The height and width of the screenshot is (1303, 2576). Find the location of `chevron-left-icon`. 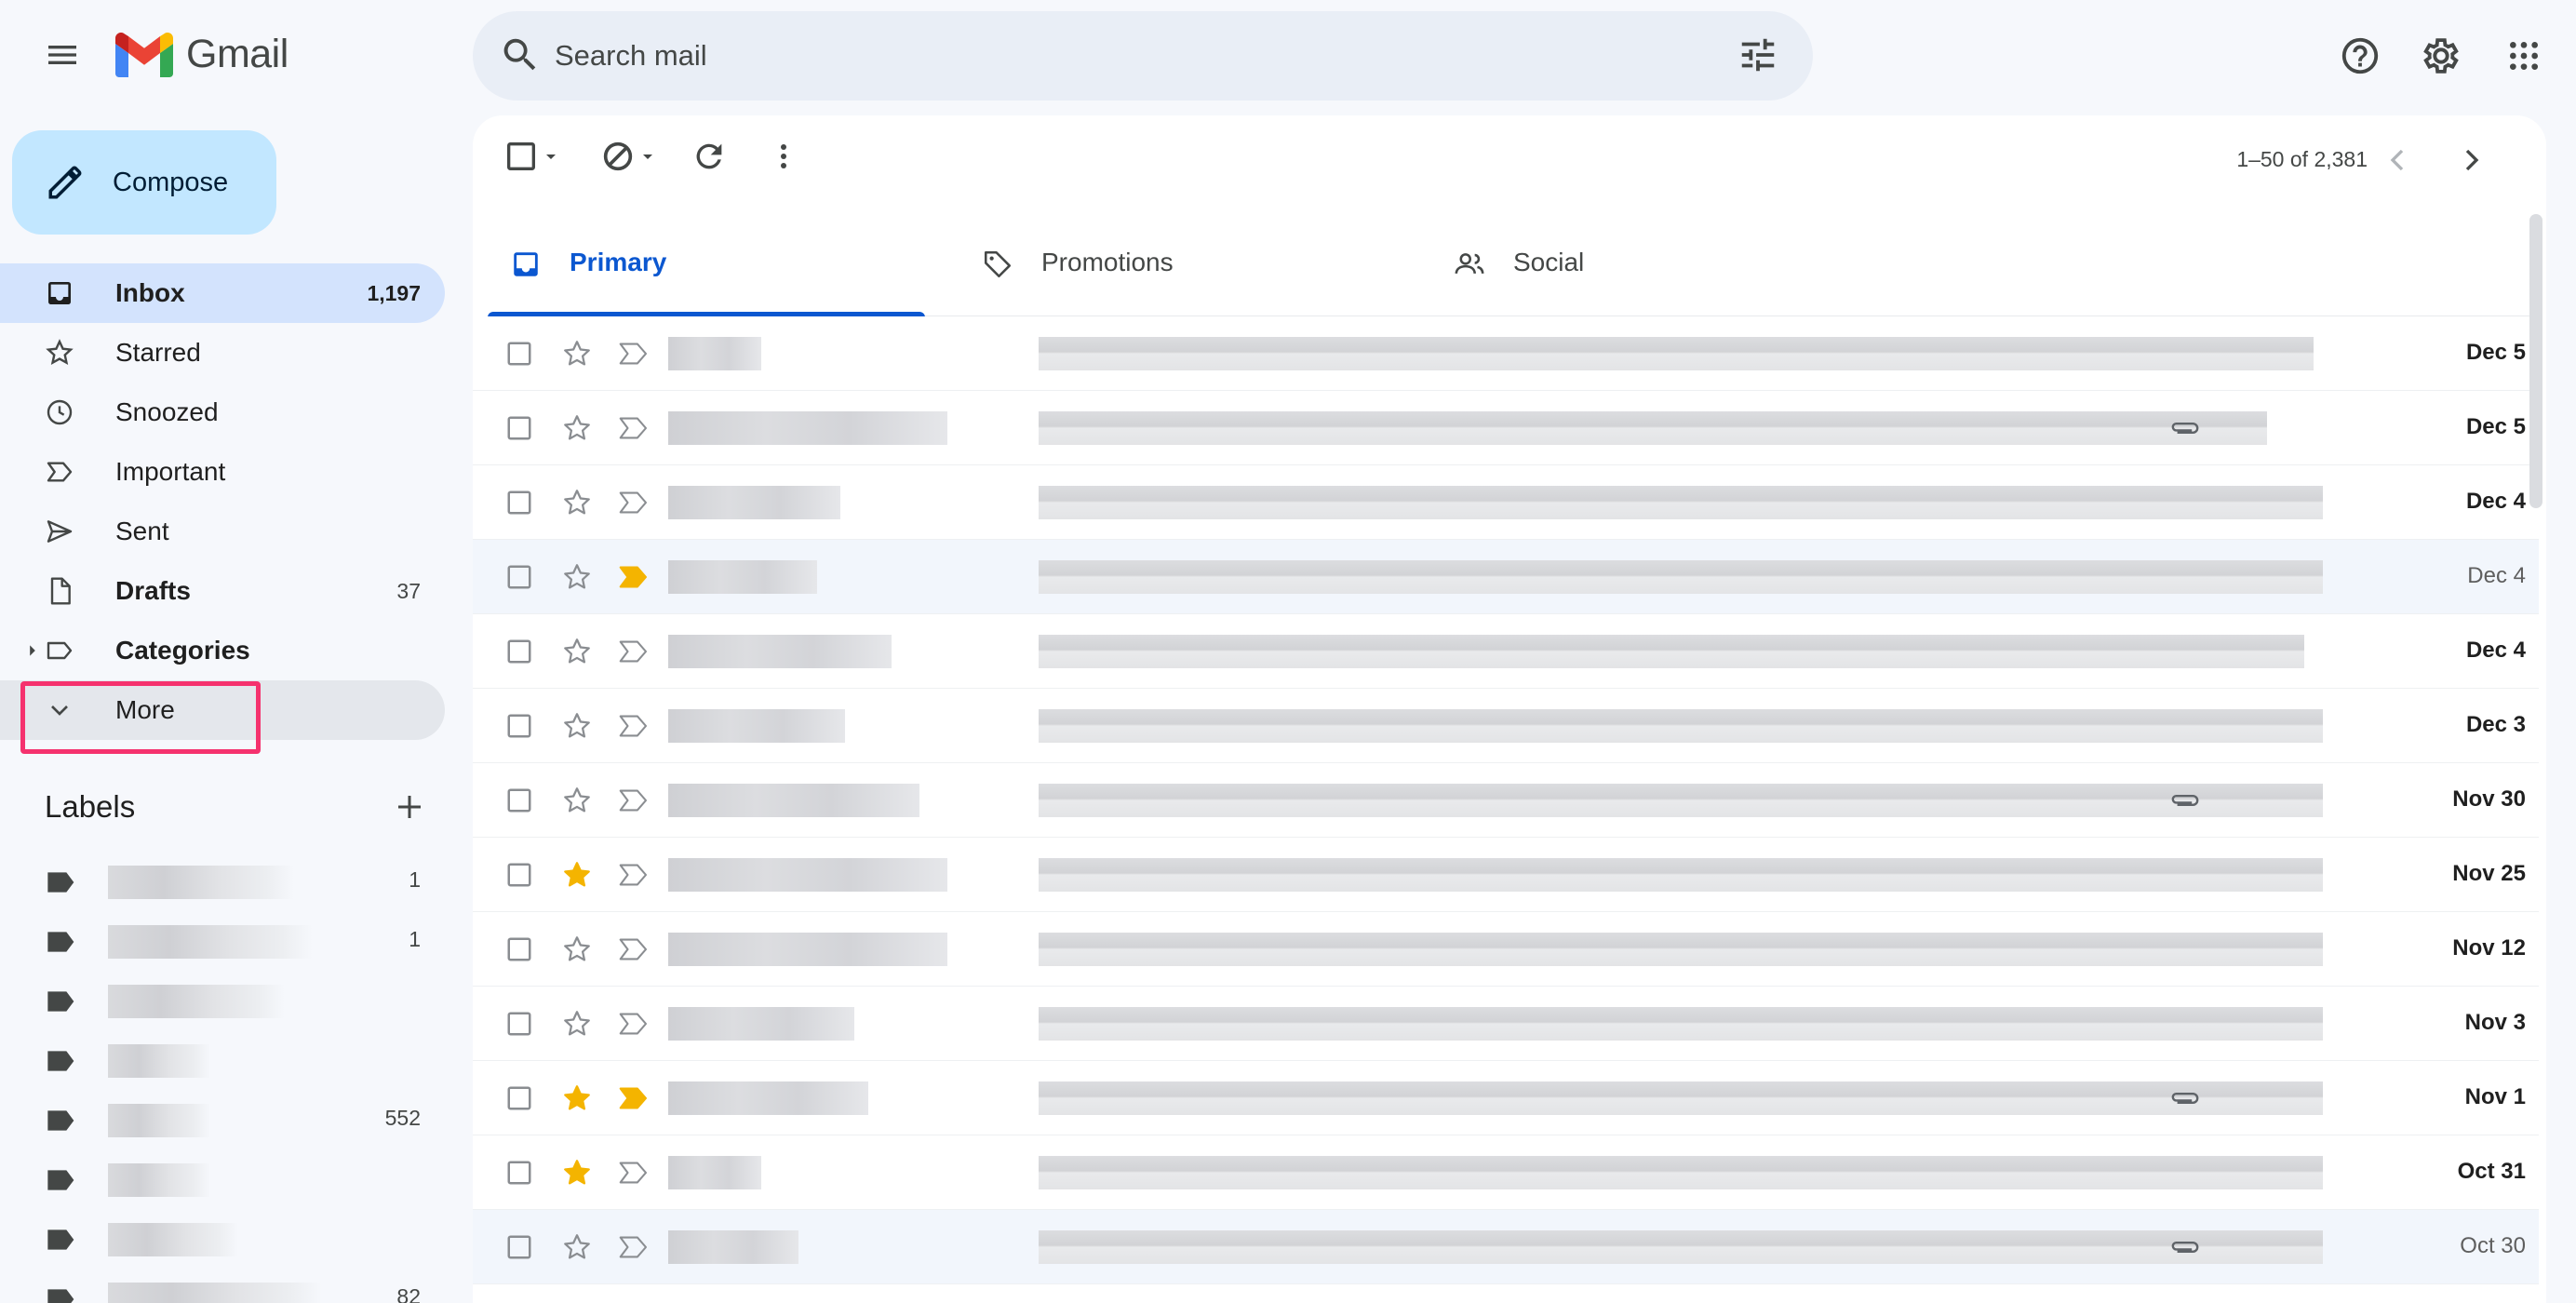

chevron-left-icon is located at coordinates (2397, 160).